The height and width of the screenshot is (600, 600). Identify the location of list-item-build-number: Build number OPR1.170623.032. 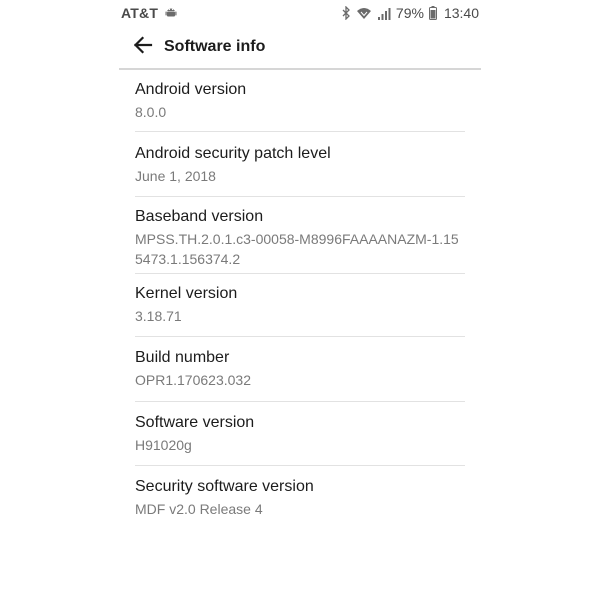
(300, 369).